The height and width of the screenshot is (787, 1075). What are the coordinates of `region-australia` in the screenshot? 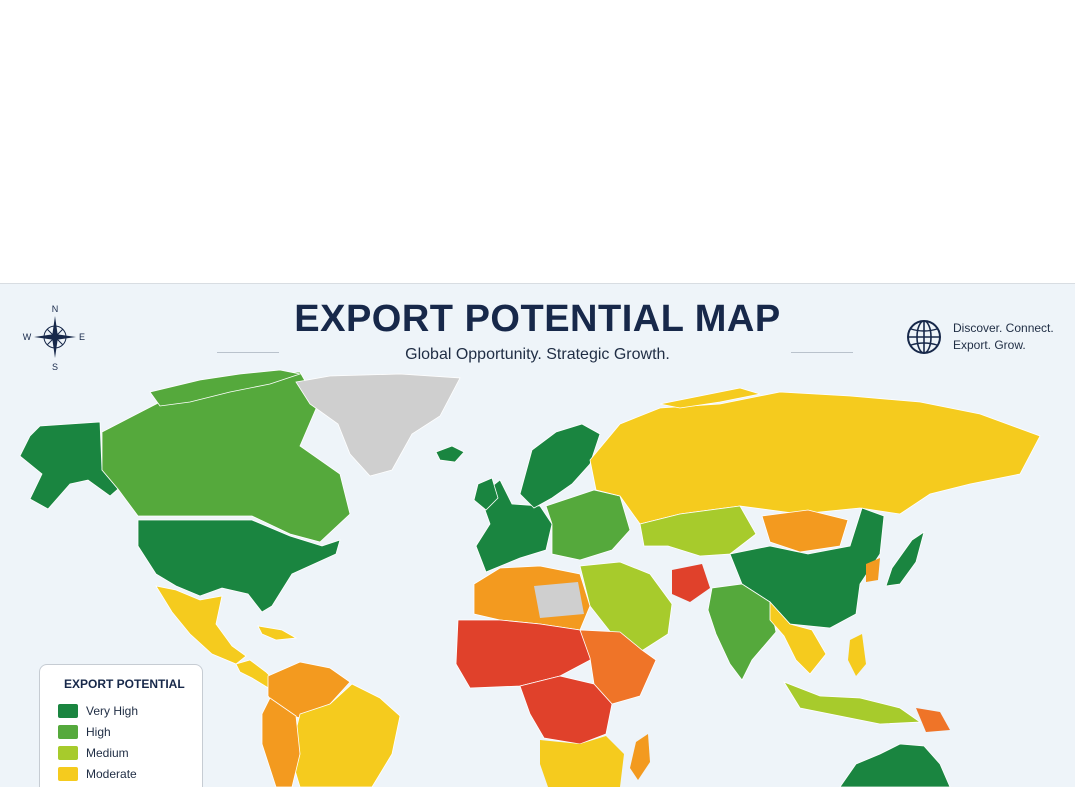 It's located at (895, 765).